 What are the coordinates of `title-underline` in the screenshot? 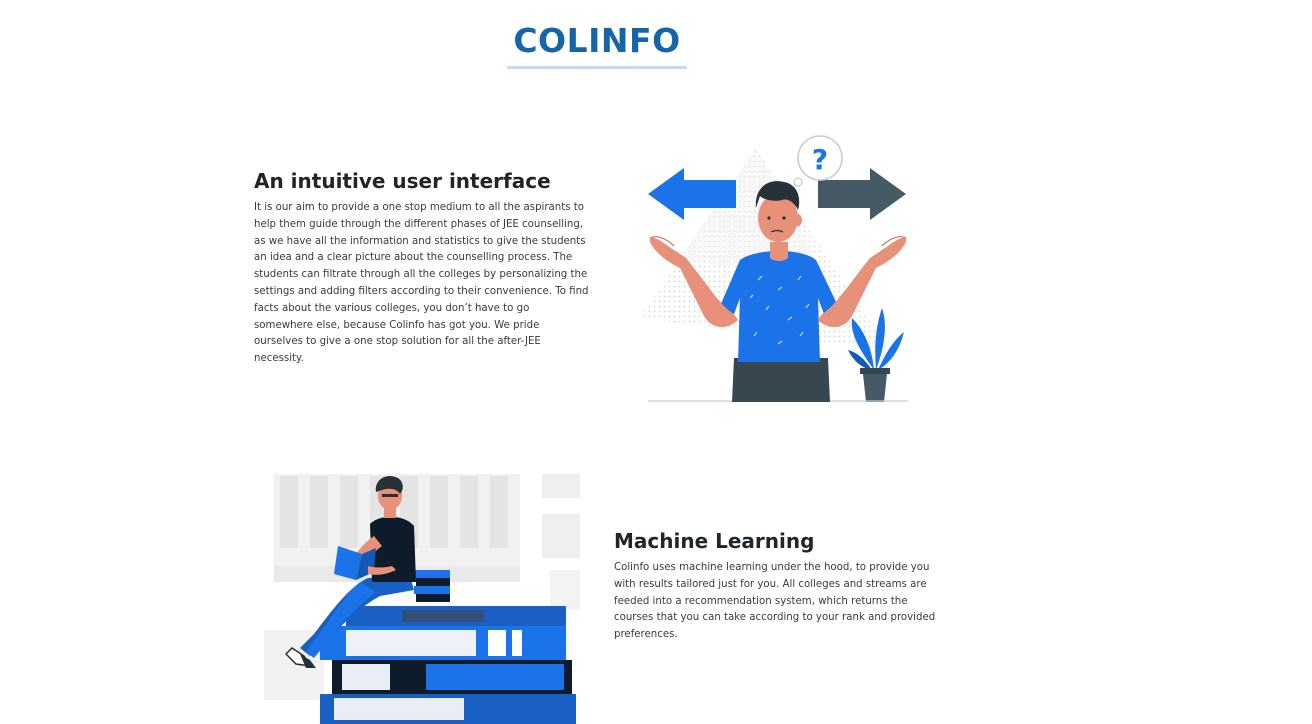 It's located at (597, 67).